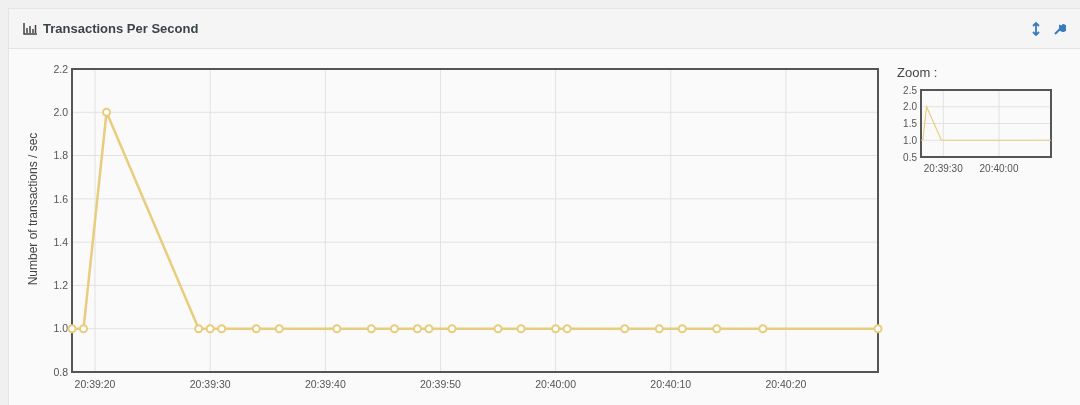 This screenshot has width=1080, height=405. I want to click on x-tick-label: 20:39:50, so click(440, 383).